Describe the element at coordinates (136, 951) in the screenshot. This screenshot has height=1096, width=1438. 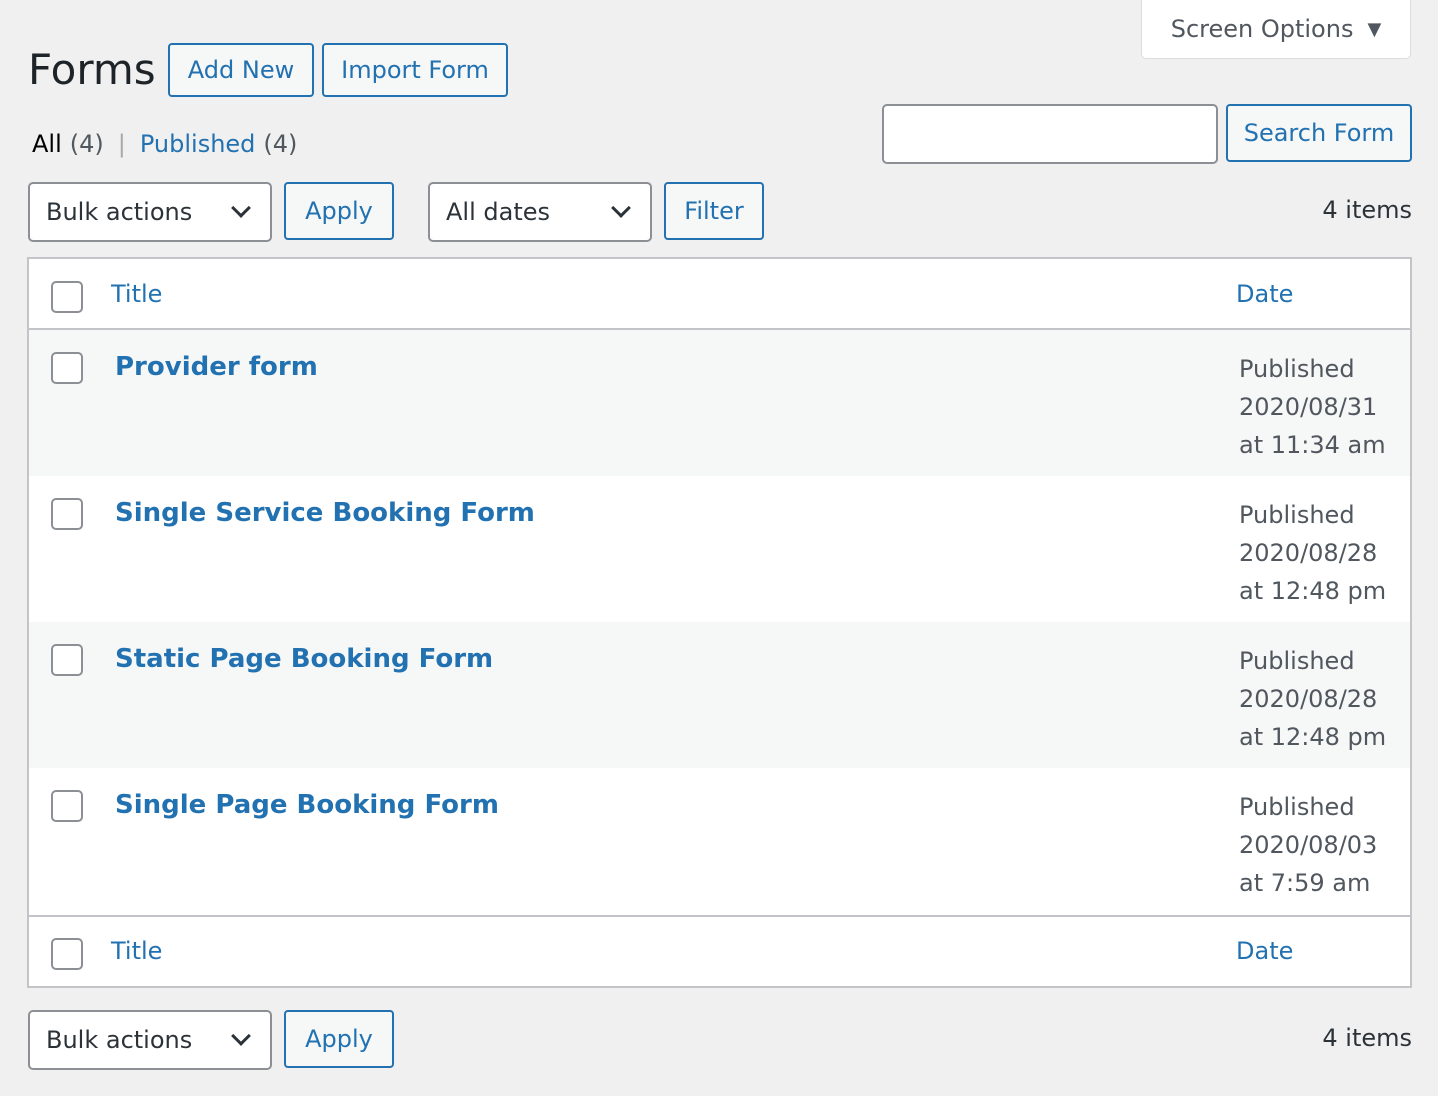
I see `column-title-sort-footer: Title` at that location.